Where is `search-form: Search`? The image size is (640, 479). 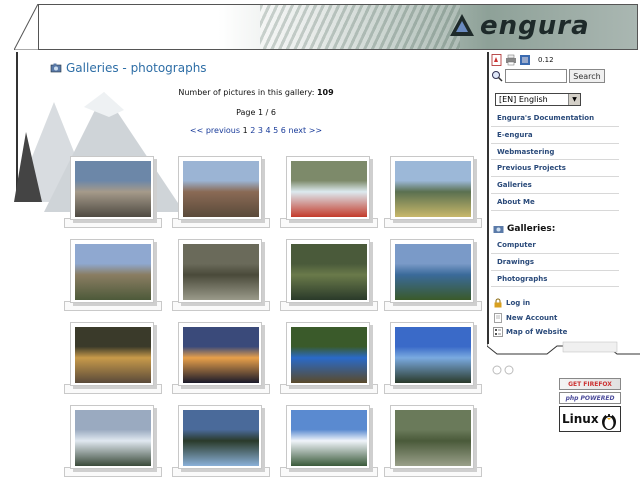 search-form: Search is located at coordinates (548, 76).